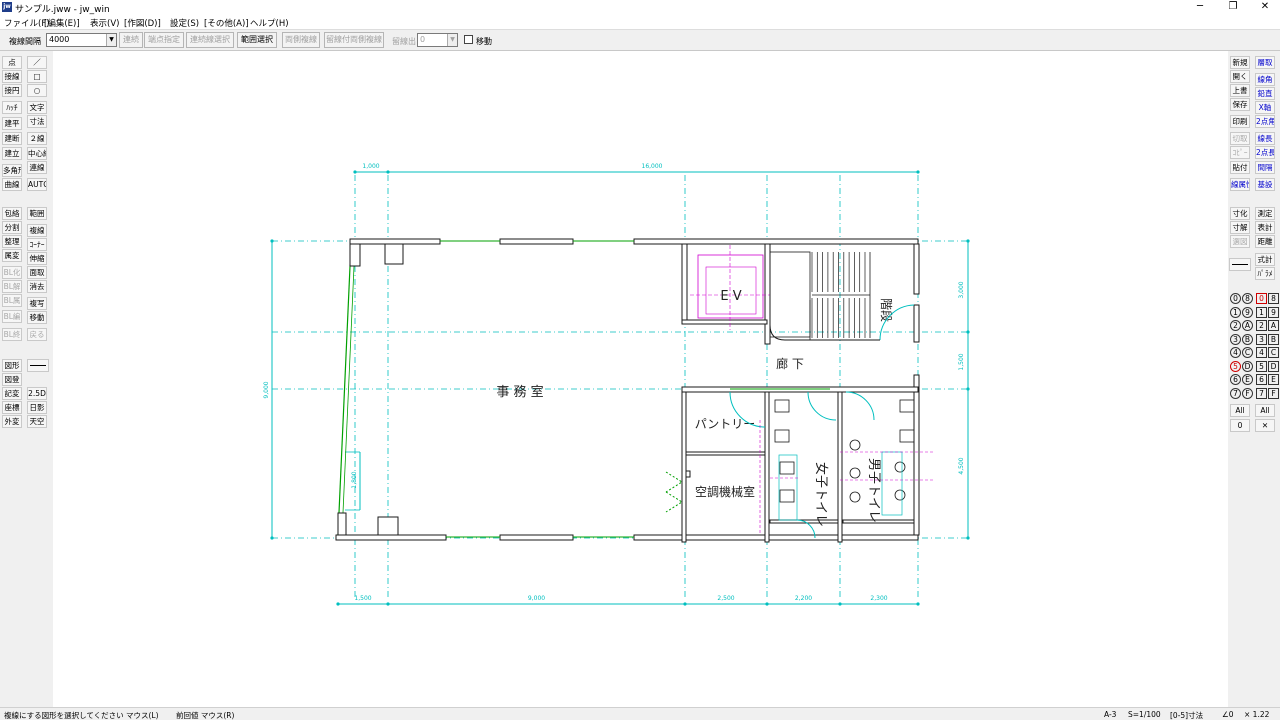 The image size is (1280, 720). What do you see at coordinates (1265, 184) in the screenshot?
I see `right-tool-b9: 基設` at bounding box center [1265, 184].